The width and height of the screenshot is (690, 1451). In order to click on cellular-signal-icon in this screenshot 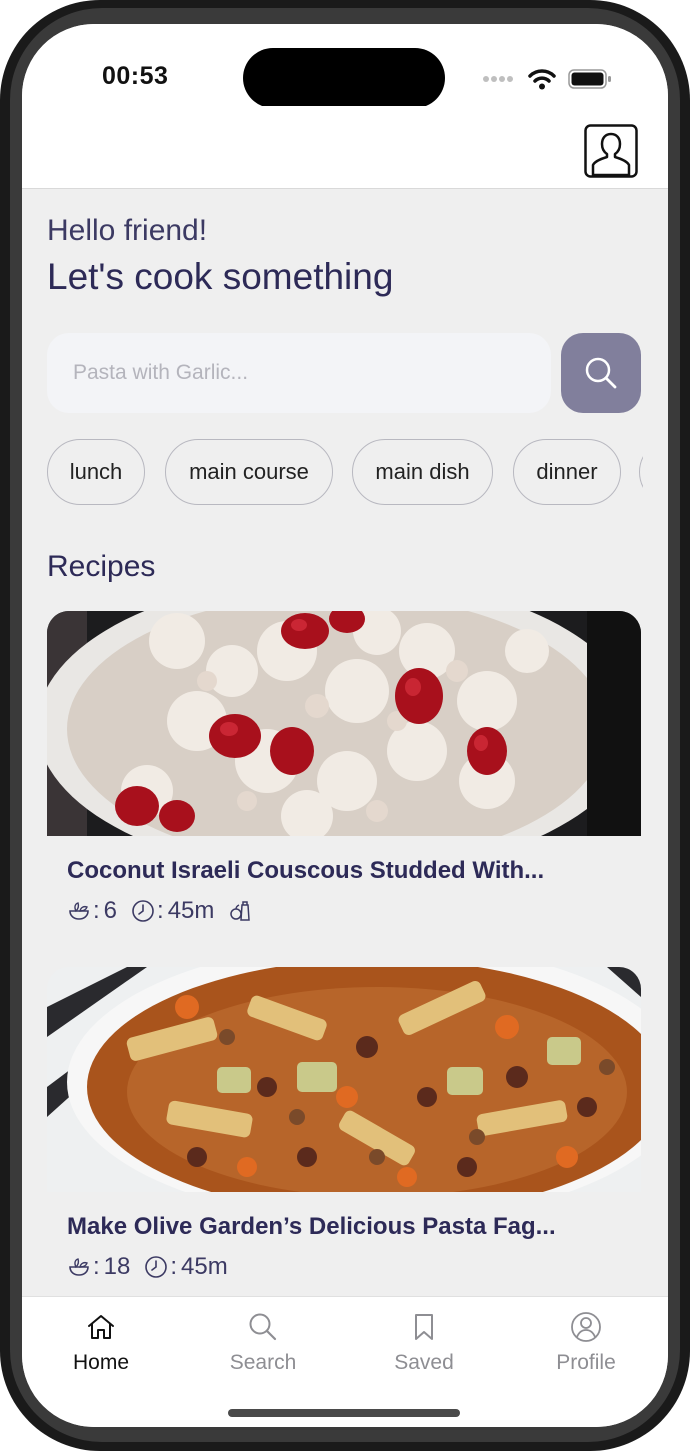, I will do `click(498, 79)`.